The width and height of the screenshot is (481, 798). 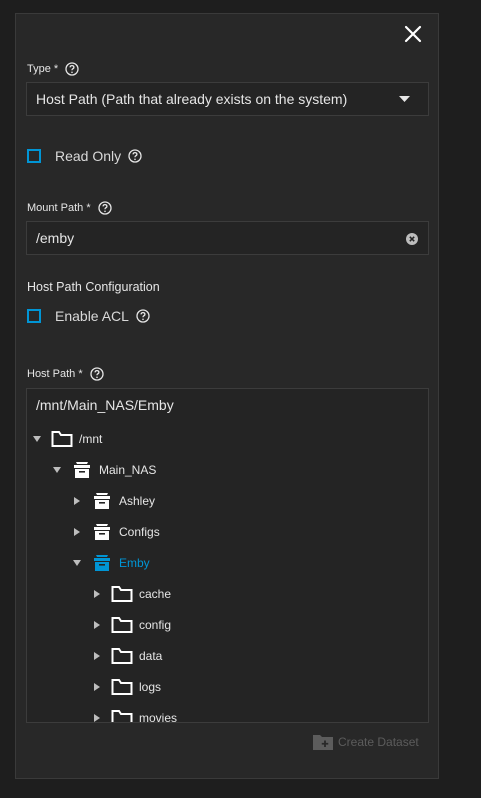 I want to click on tree-node-label: movies, so click(x=158, y=717).